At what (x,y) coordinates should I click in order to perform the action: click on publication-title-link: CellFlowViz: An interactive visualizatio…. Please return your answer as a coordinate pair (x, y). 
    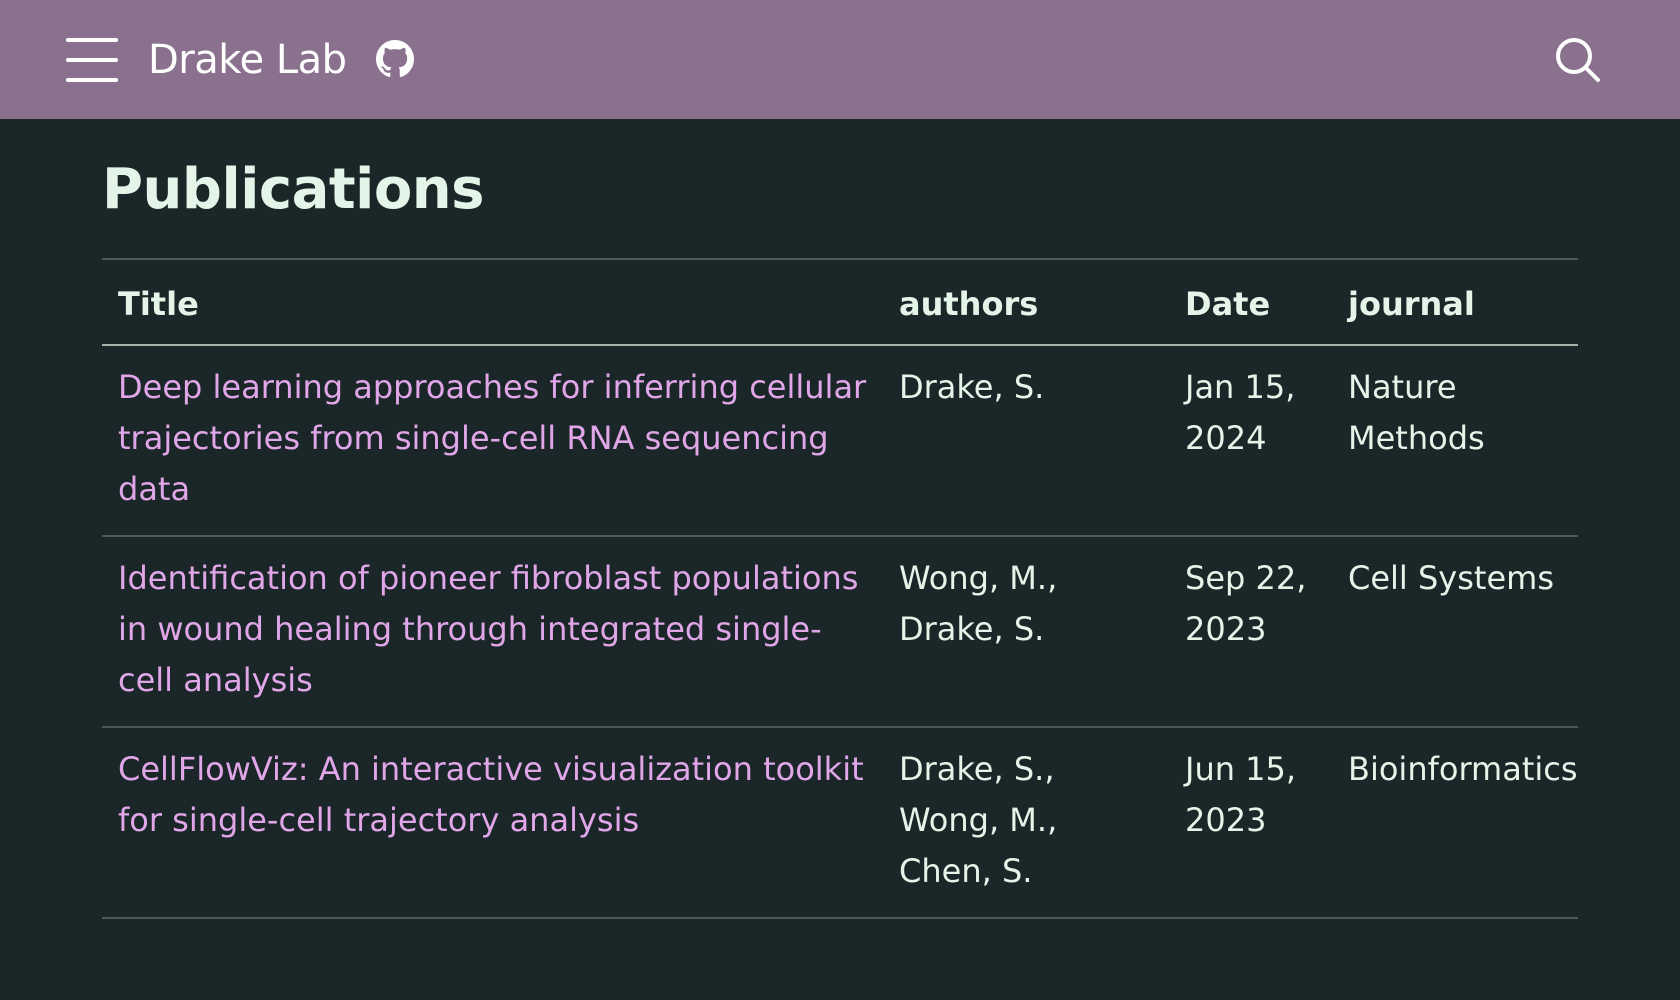
    Looking at the image, I should click on (491, 794).